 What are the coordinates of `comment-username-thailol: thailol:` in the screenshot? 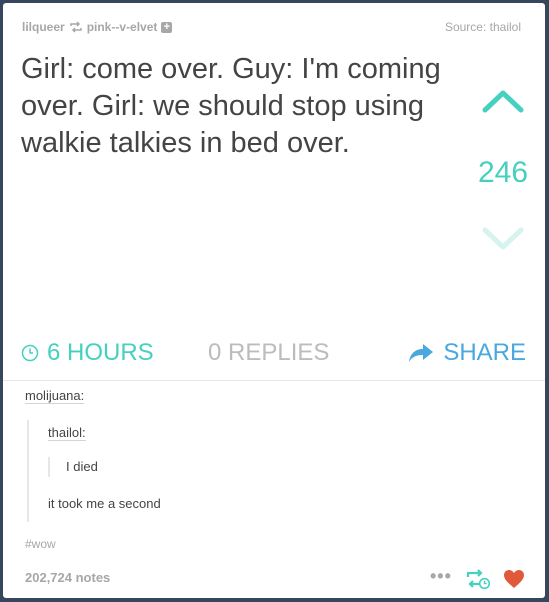 It's located at (67, 433).